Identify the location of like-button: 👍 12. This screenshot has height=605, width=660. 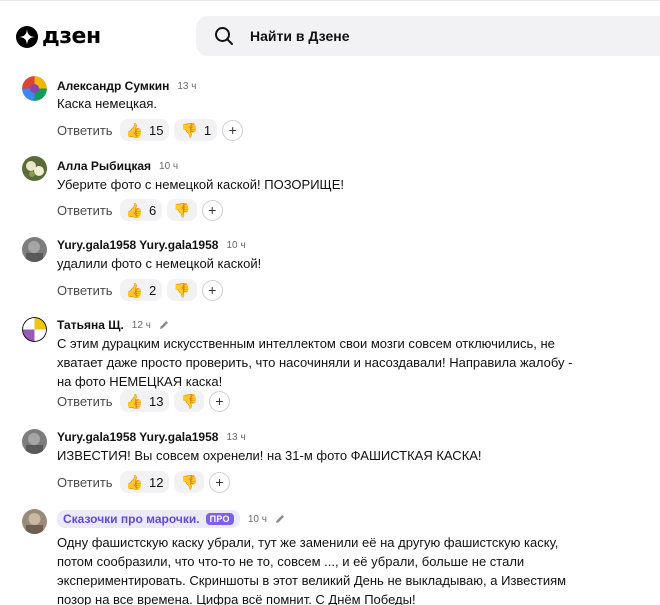
(144, 482).